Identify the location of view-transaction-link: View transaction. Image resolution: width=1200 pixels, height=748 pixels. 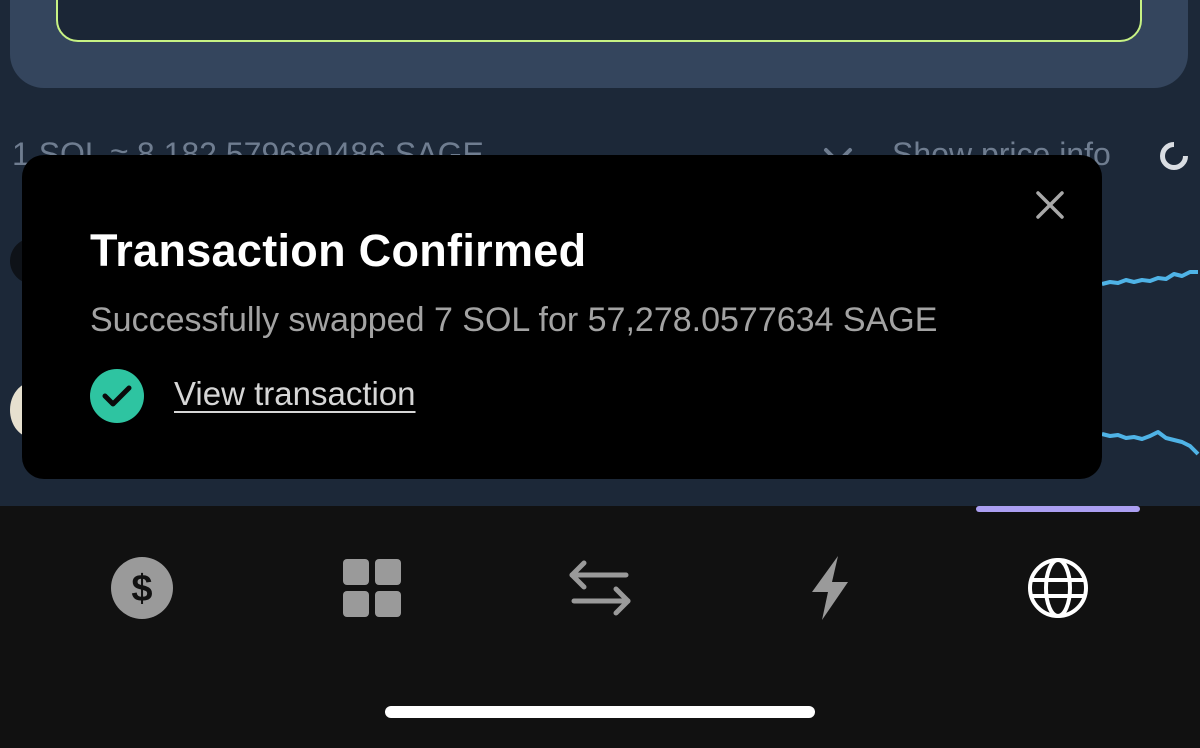
(295, 394).